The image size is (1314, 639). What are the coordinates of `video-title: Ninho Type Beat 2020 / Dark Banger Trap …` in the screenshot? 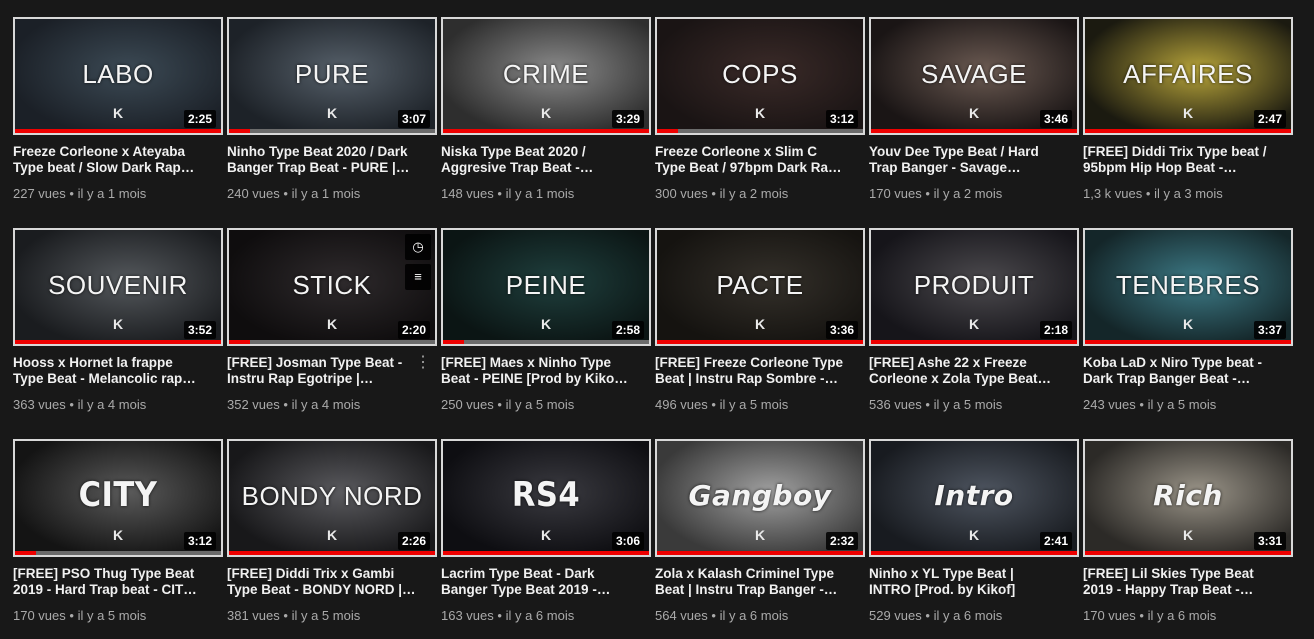 It's located at (322, 160).